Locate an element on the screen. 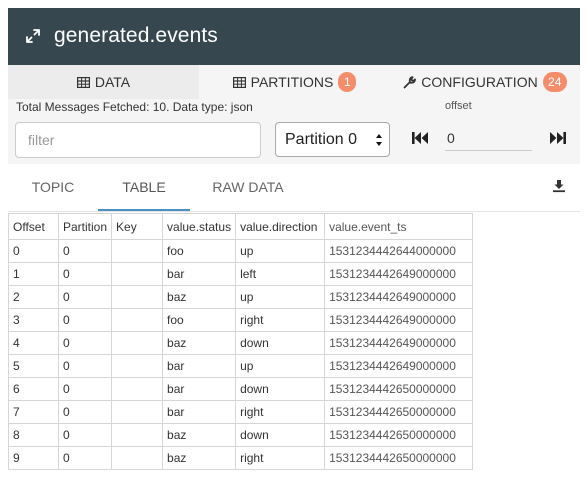  table-row: 2 0 baz up 1531234442649000000 is located at coordinates (241, 297).